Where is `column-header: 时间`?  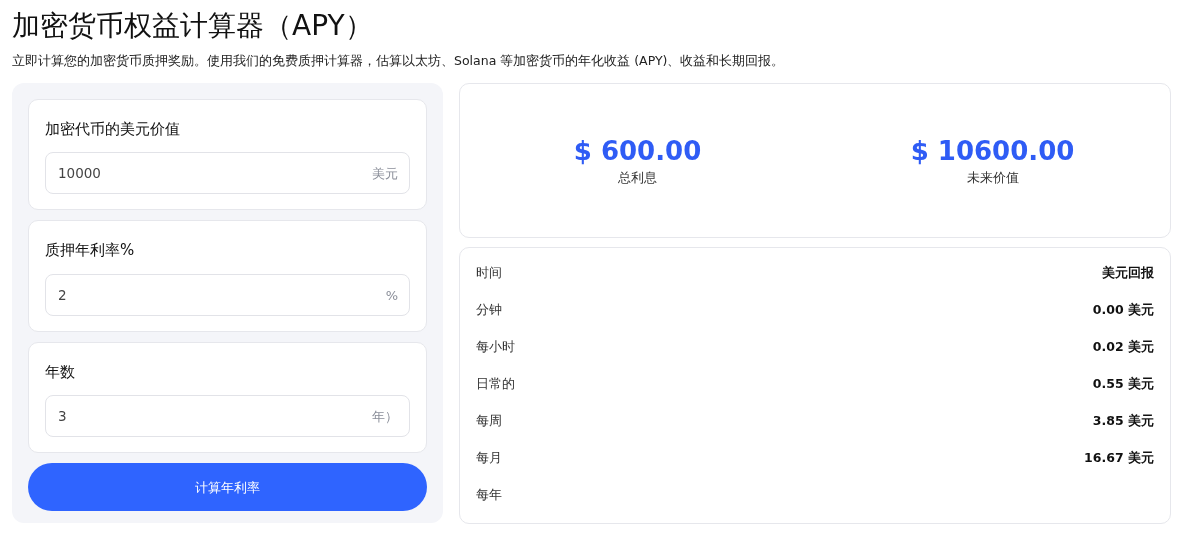 column-header: 时间 is located at coordinates (489, 272).